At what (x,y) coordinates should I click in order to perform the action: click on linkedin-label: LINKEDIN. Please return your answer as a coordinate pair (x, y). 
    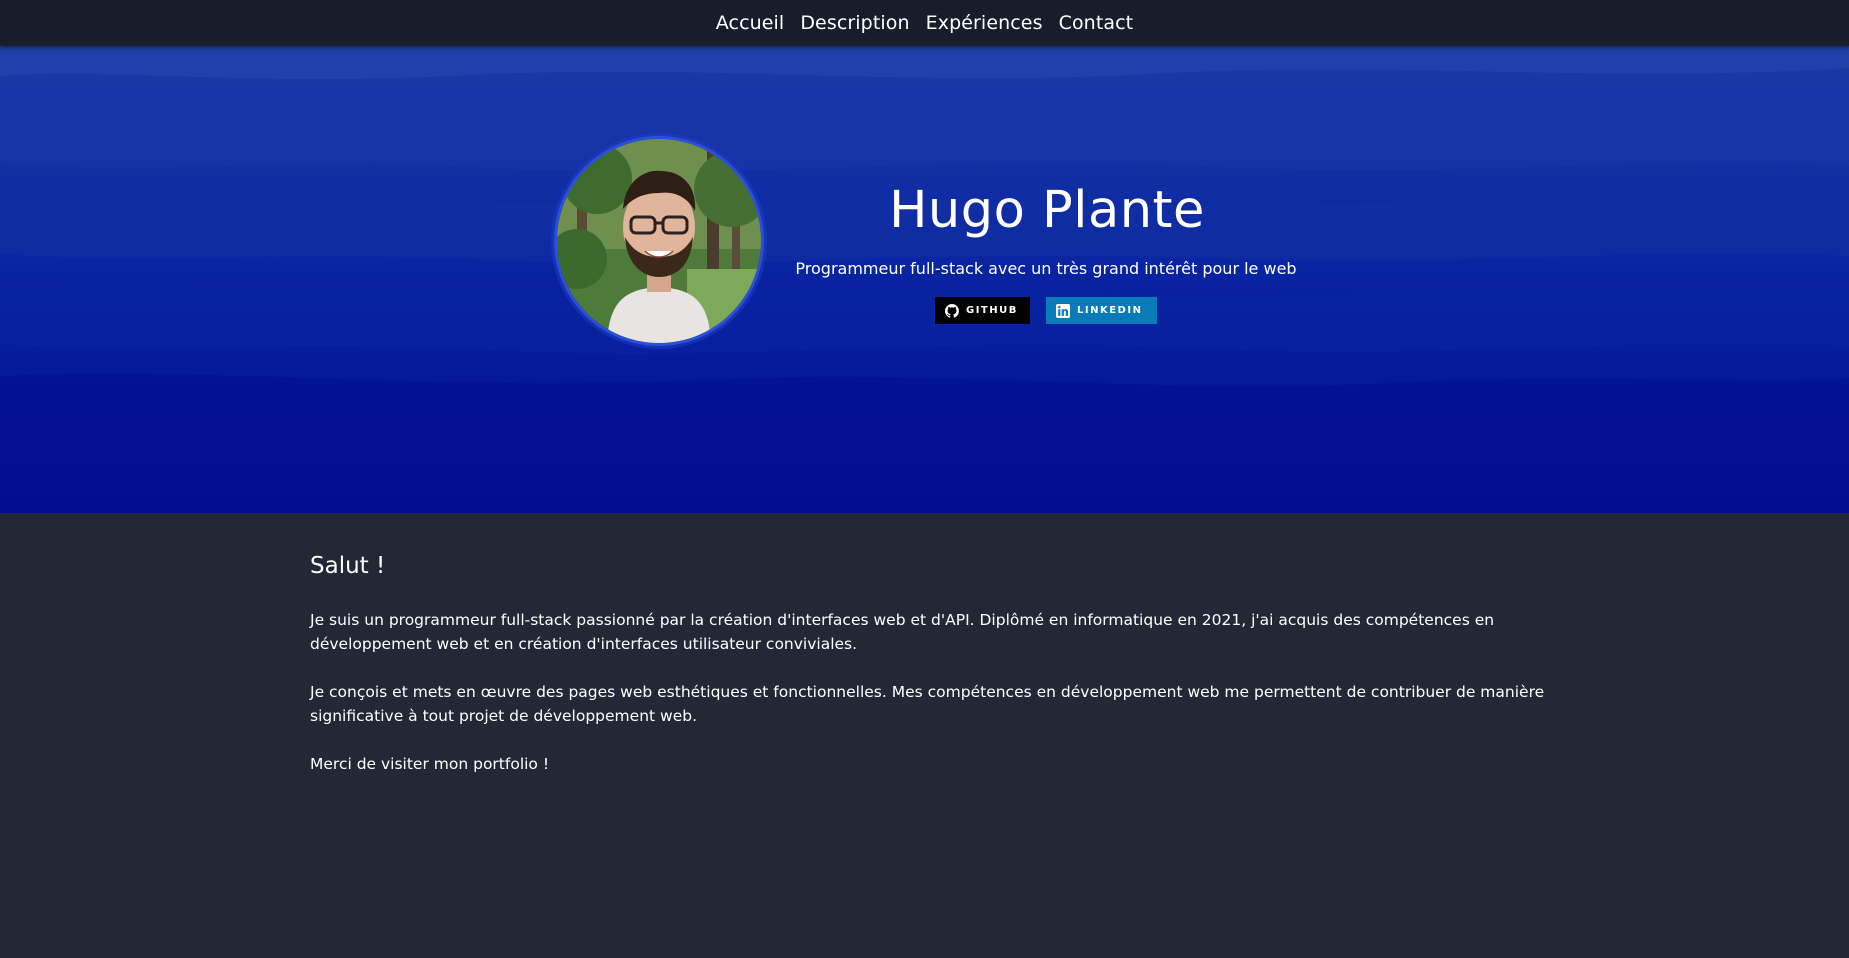
    Looking at the image, I should click on (1110, 310).